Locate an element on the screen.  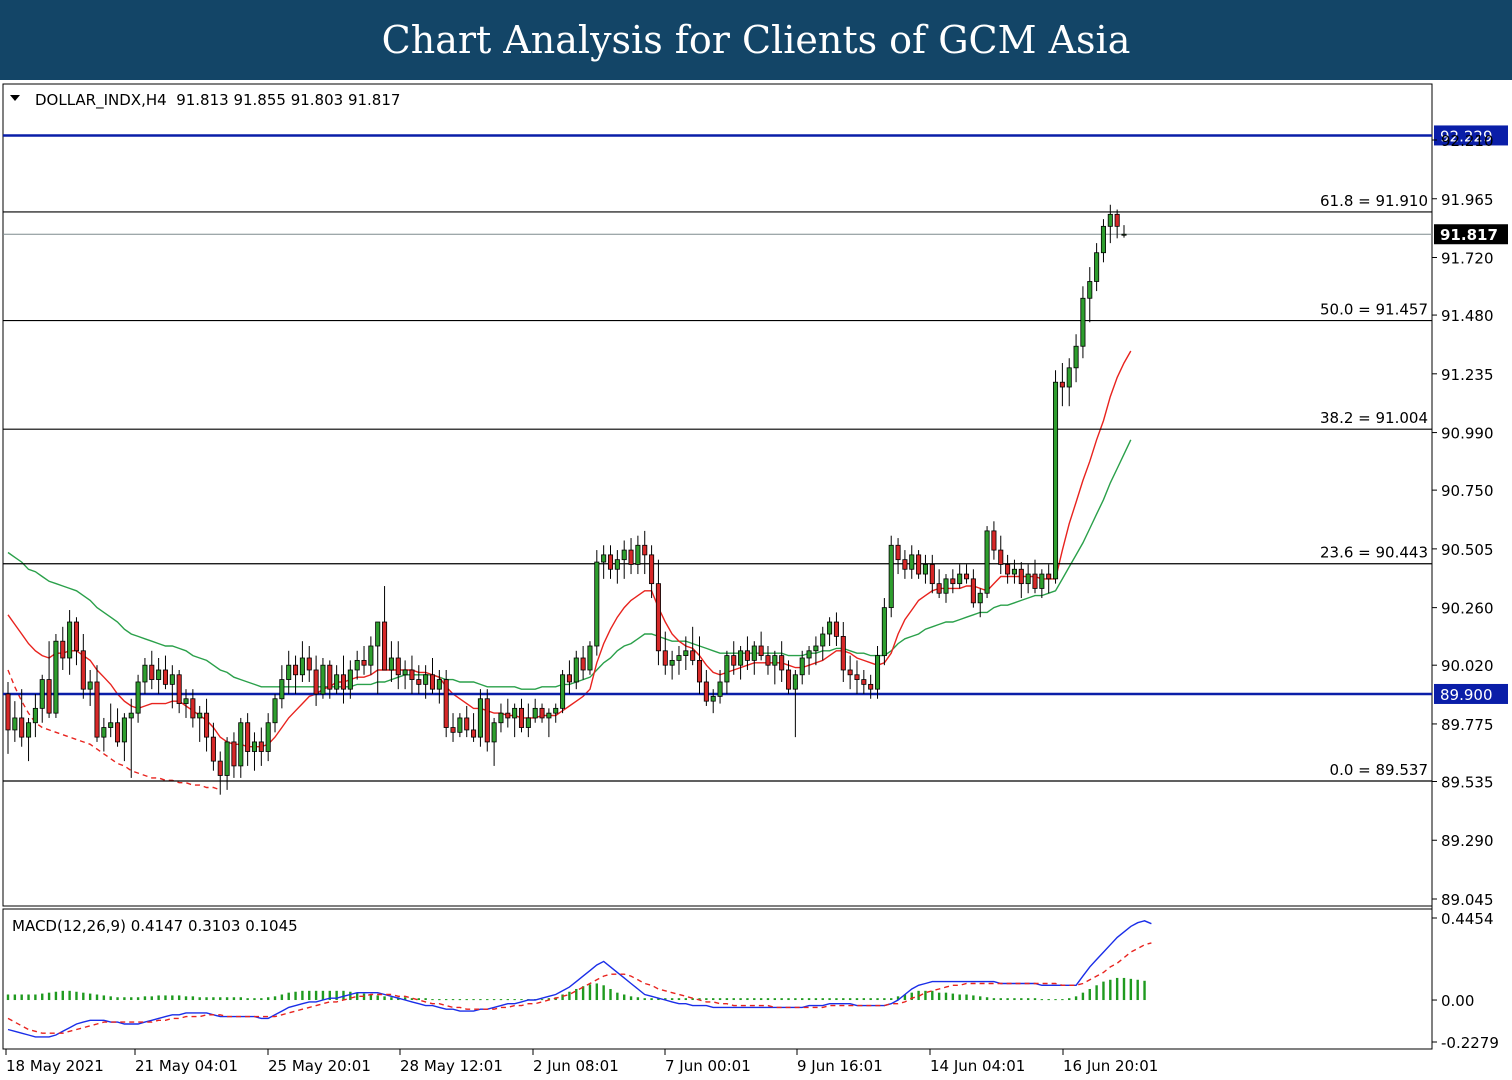
time-tick-label: 18 May 2021 is located at coordinates (55, 1066).